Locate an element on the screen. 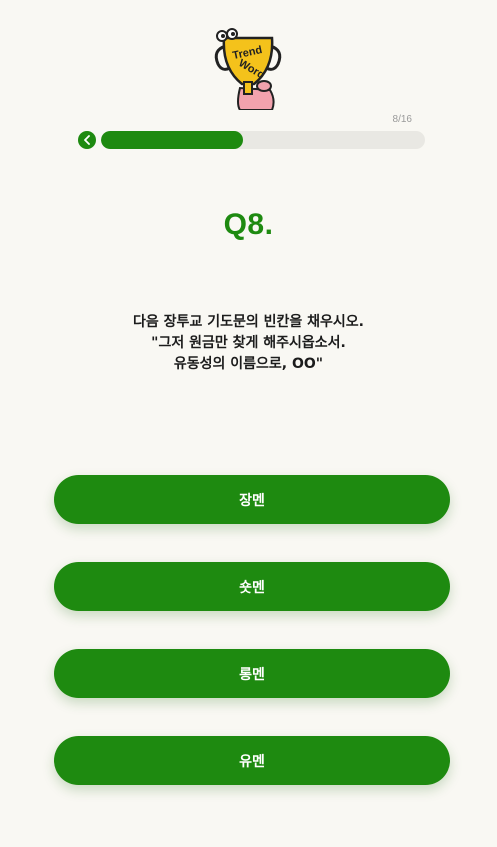  question-number: Q8. is located at coordinates (248, 224).